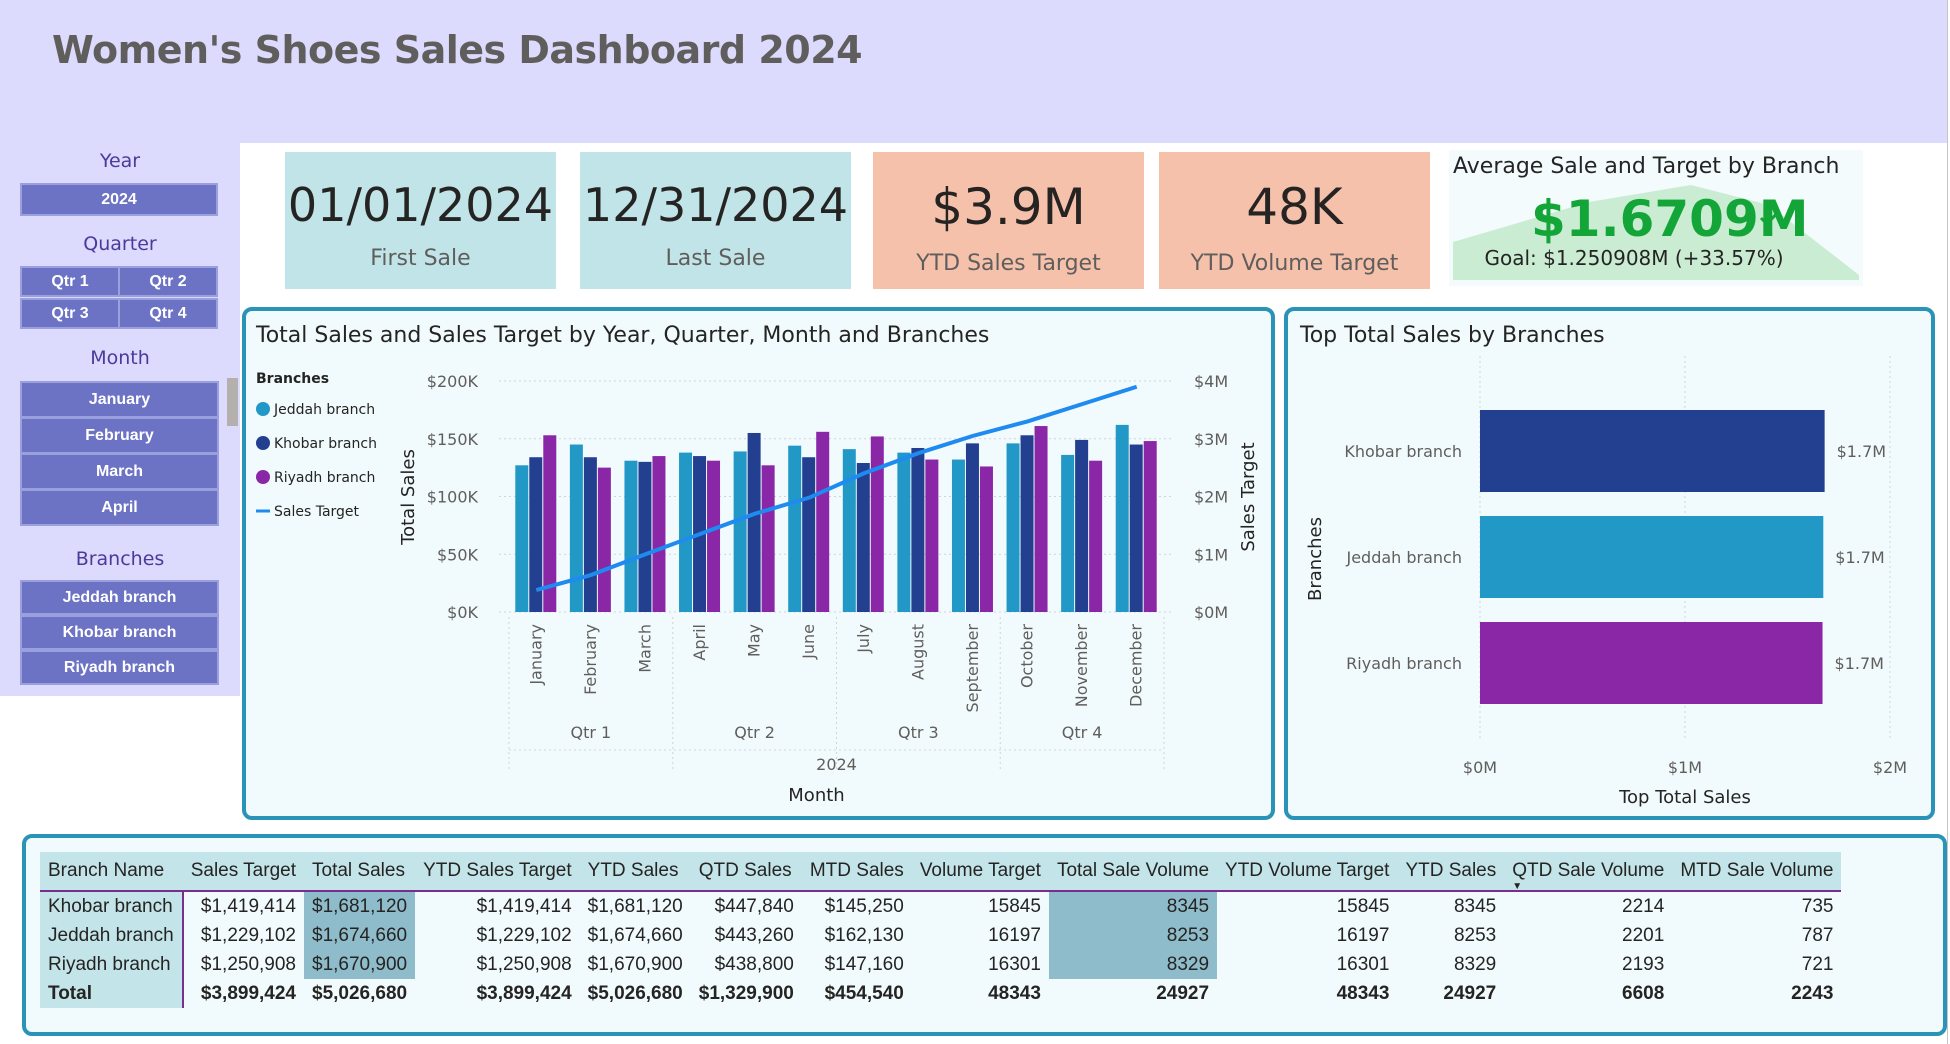 The height and width of the screenshot is (1044, 1950). I want to click on column-header-total-sale-volume: Total Sale Volume, so click(1133, 872).